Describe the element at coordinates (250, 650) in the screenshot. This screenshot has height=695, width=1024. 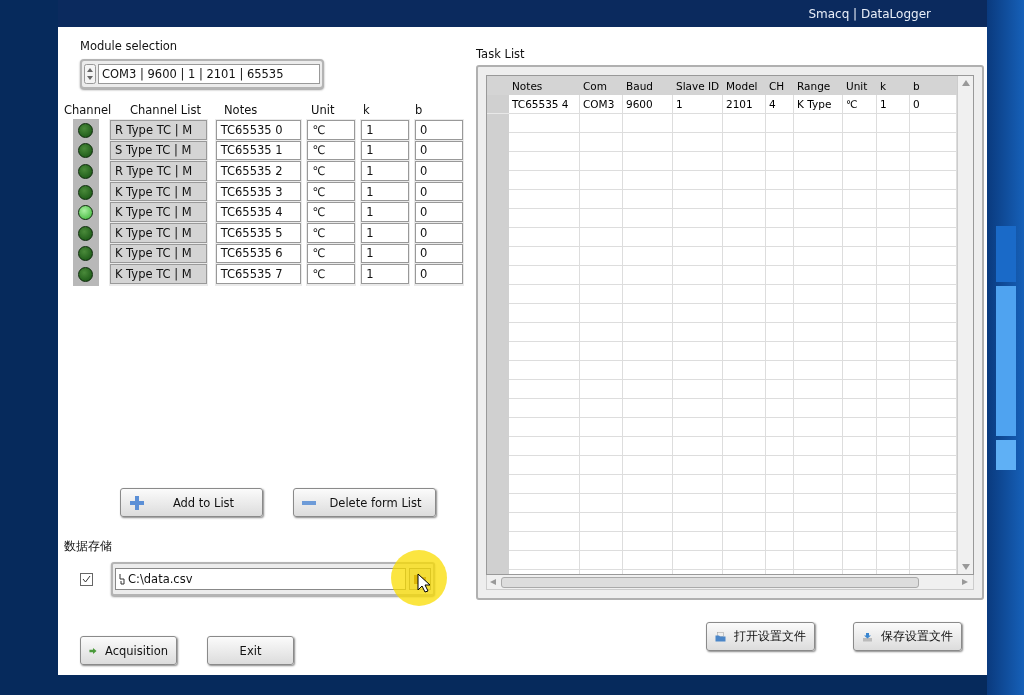
I see `exit-button: Exit` at that location.